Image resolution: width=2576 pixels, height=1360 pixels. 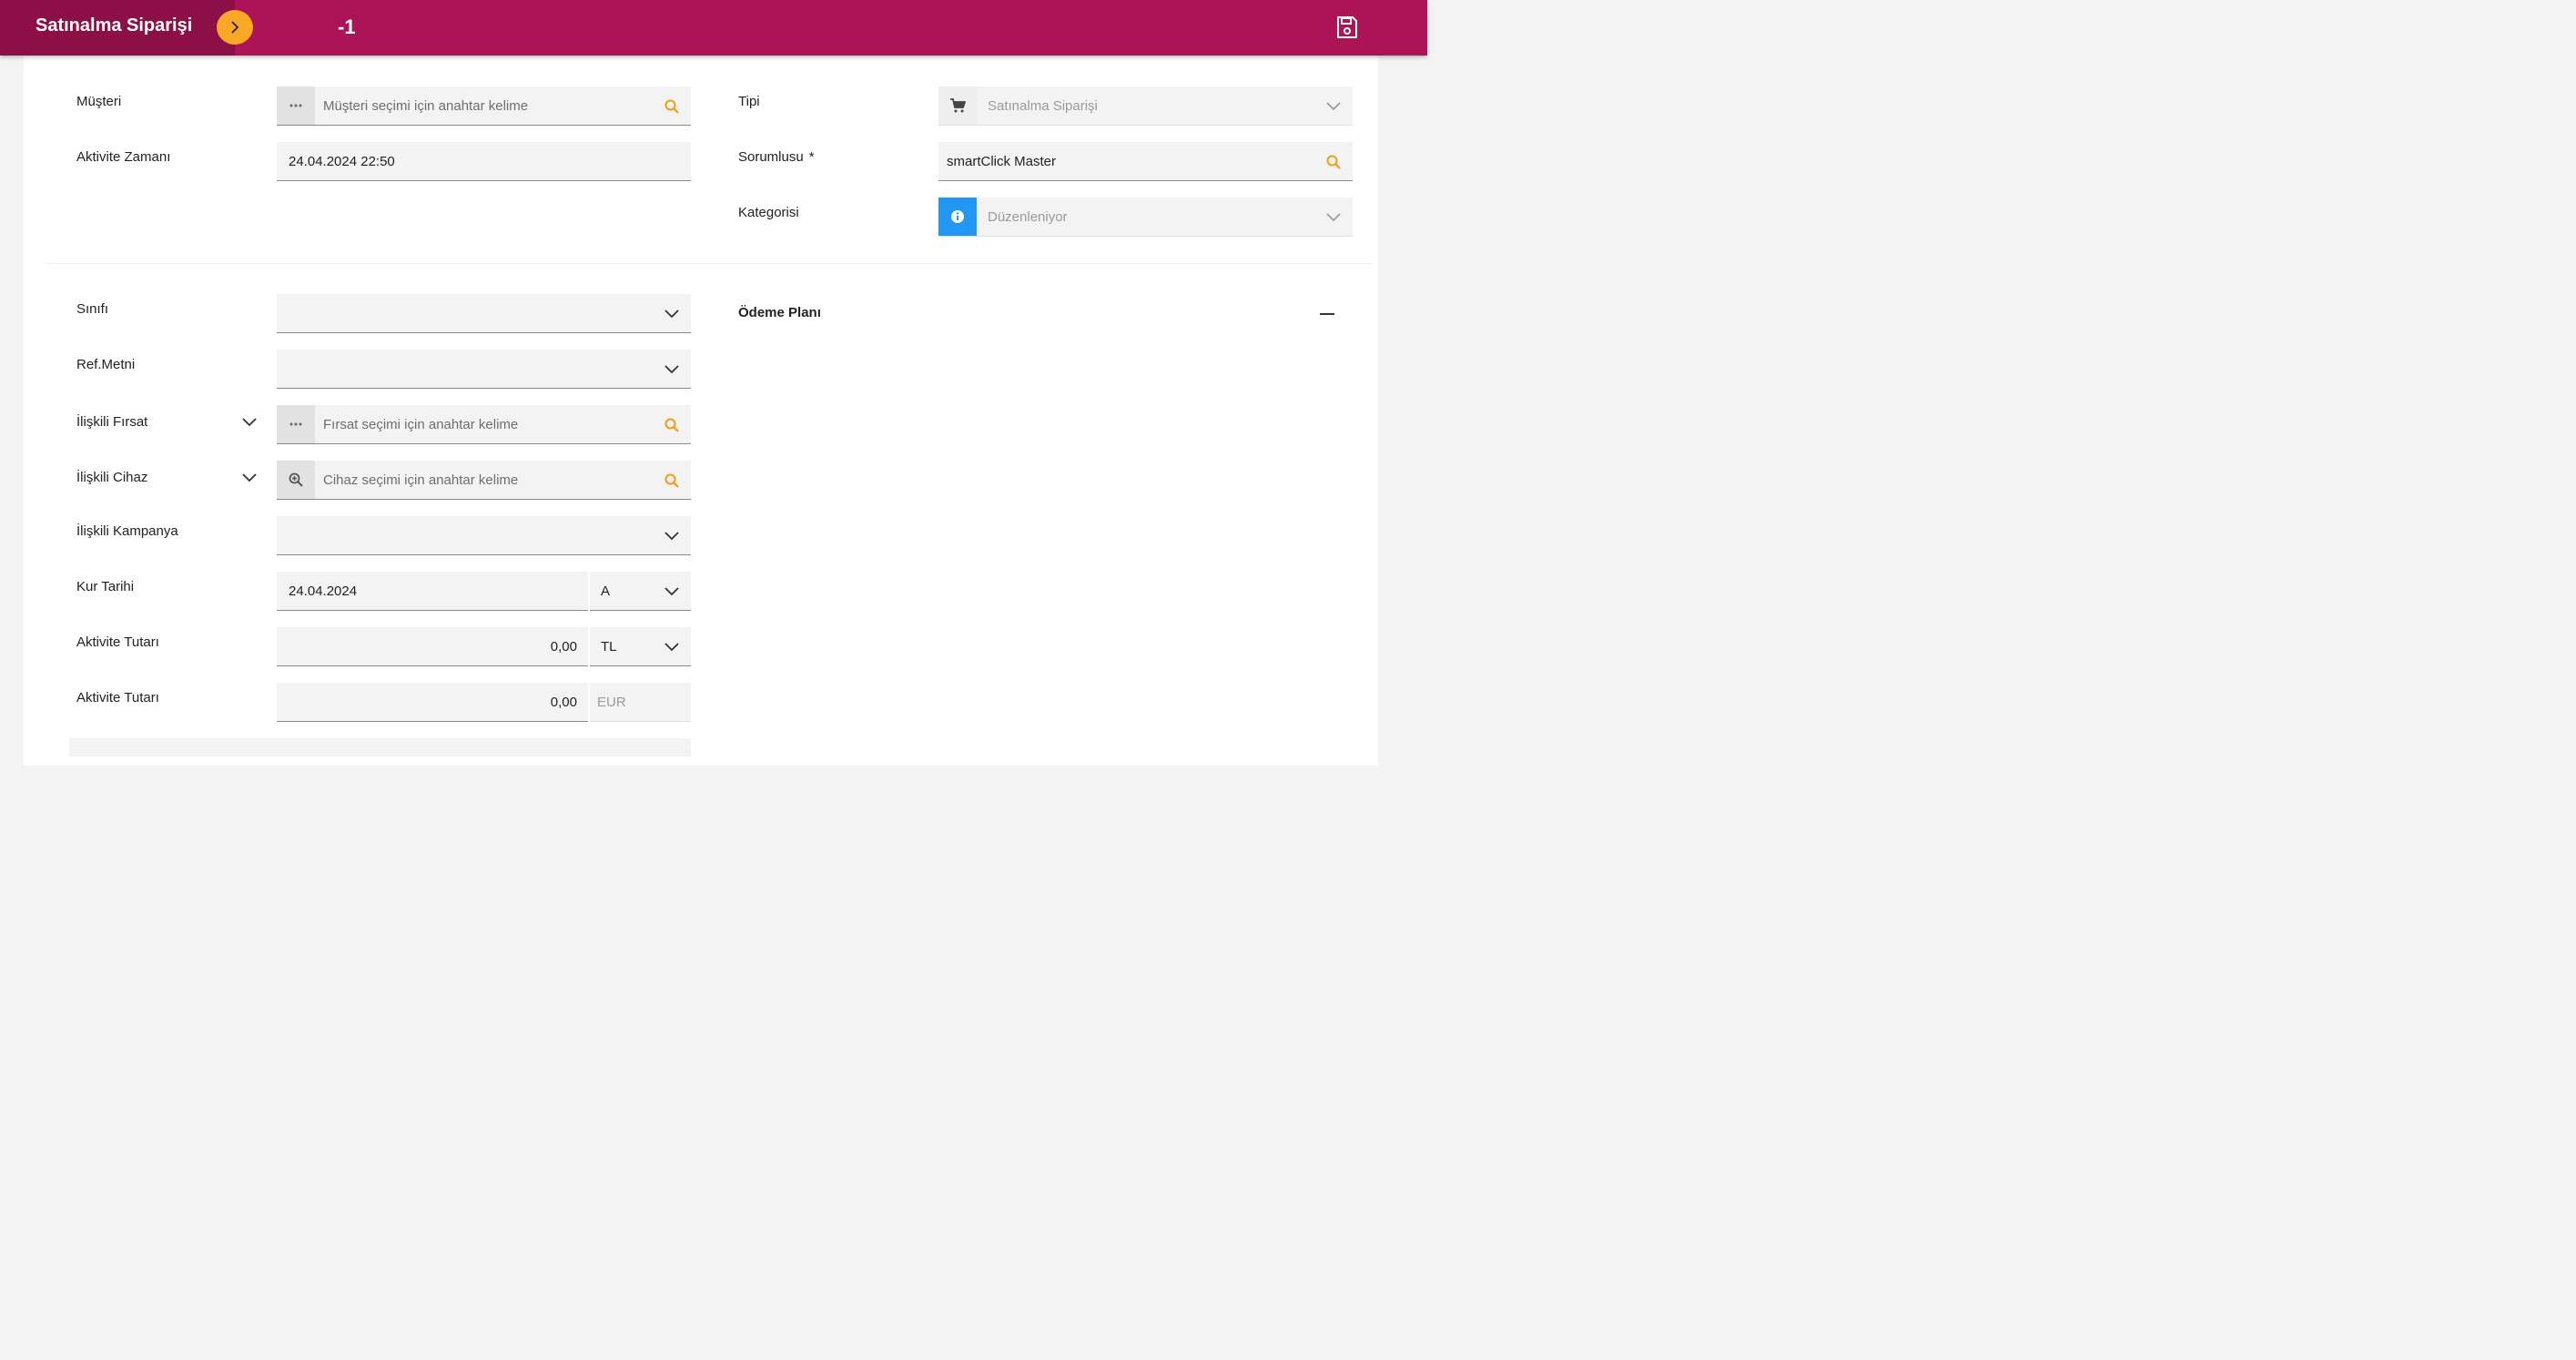 I want to click on sorumlusu-search-button, so click(x=1333, y=162).